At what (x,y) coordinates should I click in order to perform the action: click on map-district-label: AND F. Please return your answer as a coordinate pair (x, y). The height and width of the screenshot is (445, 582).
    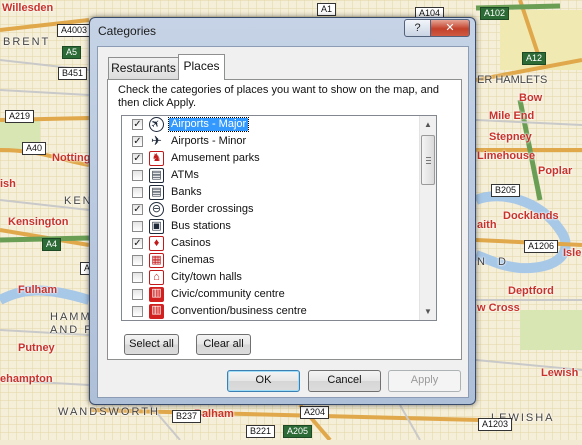
    Looking at the image, I should click on (71, 330).